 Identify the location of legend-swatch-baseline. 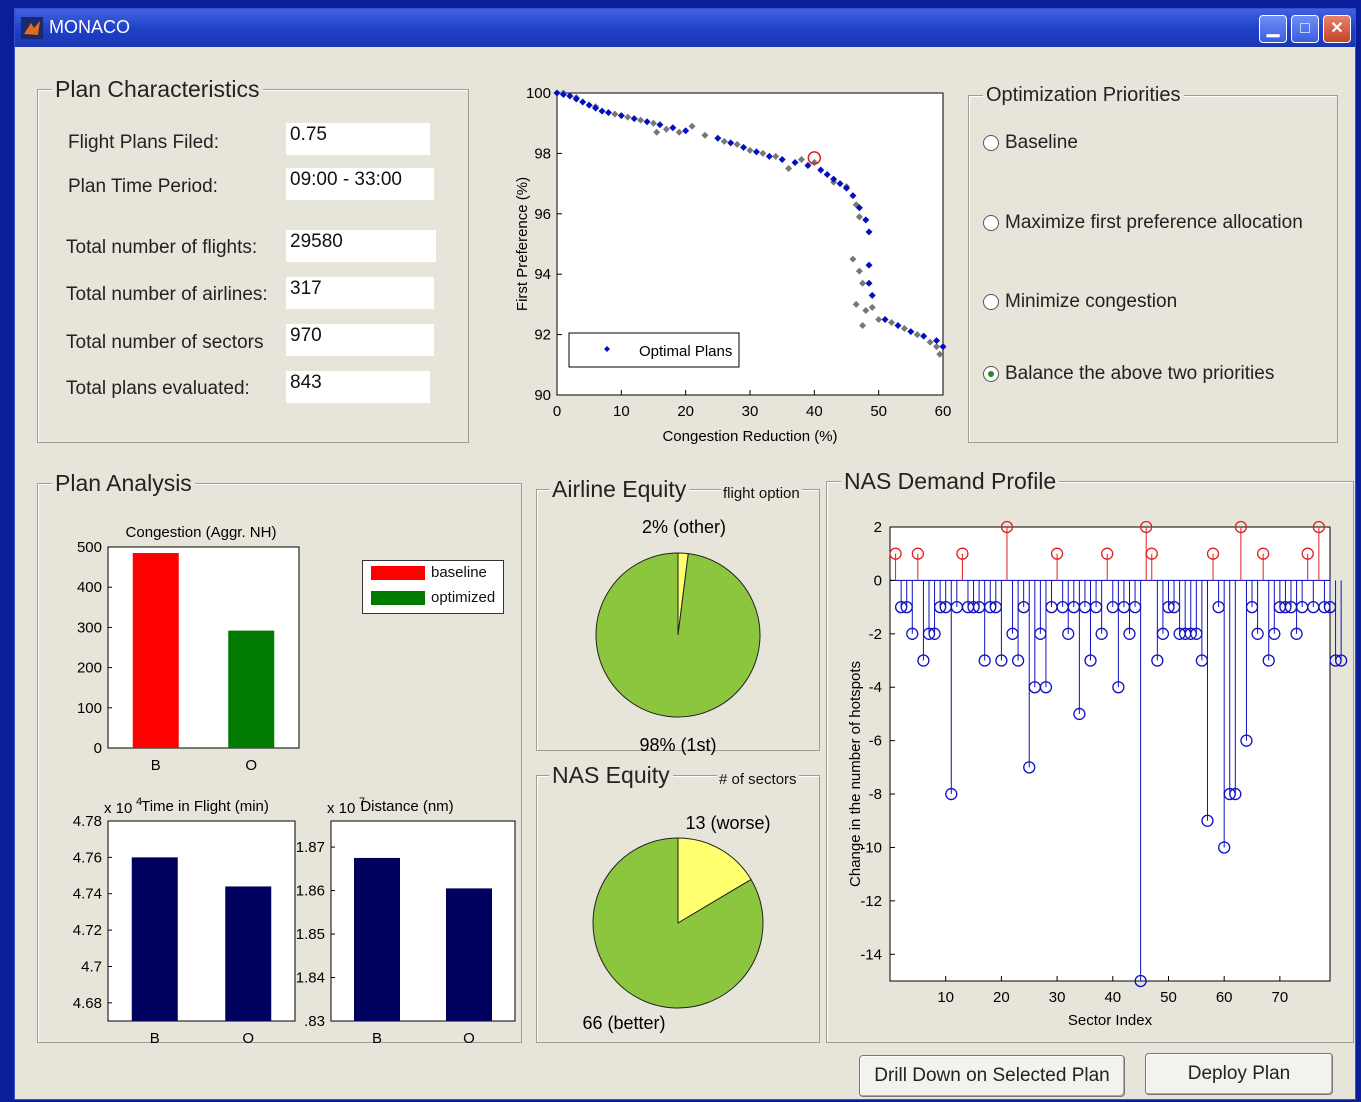
(398, 573).